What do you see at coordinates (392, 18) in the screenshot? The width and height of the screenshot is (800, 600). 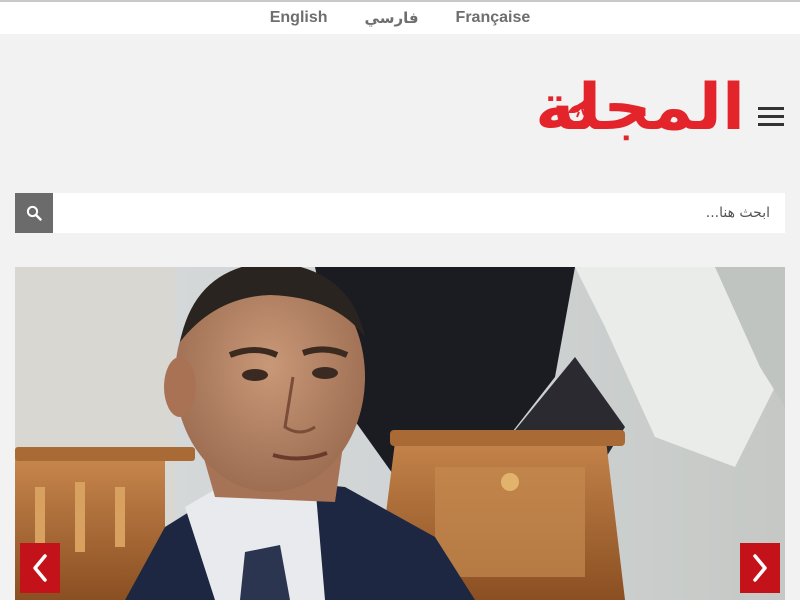 I see `language-link-farsi: فارسي` at bounding box center [392, 18].